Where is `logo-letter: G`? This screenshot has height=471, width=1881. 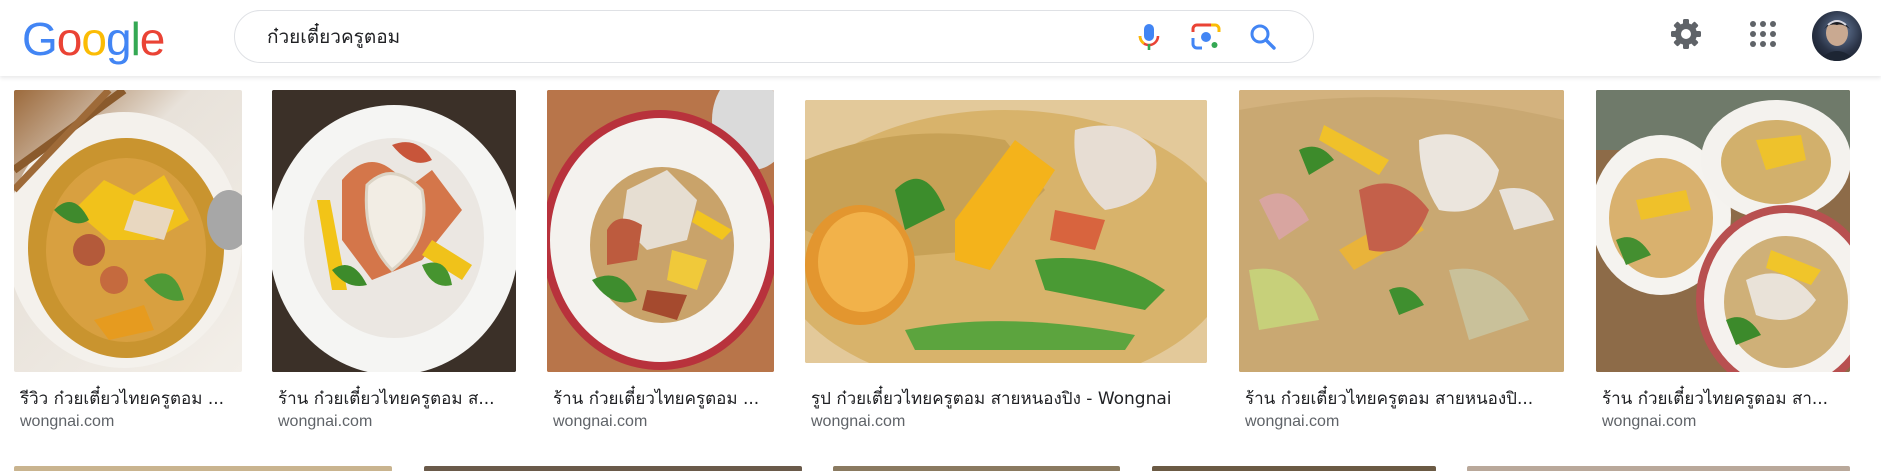 logo-letter: G is located at coordinates (40, 39).